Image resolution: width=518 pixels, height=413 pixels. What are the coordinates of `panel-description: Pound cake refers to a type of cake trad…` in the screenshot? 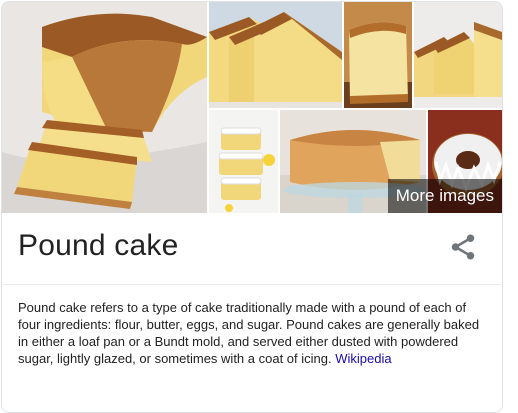 It's located at (253, 333).